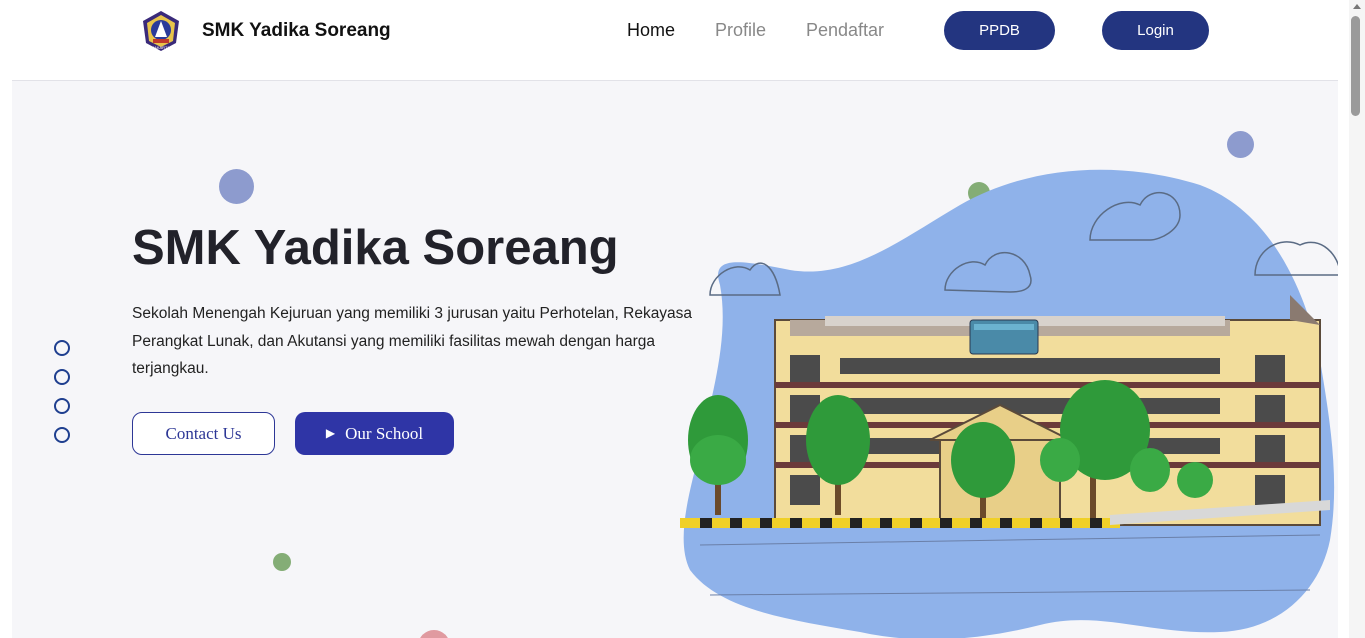 This screenshot has width=1365, height=638. I want to click on nav-profile: Profile, so click(740, 30).